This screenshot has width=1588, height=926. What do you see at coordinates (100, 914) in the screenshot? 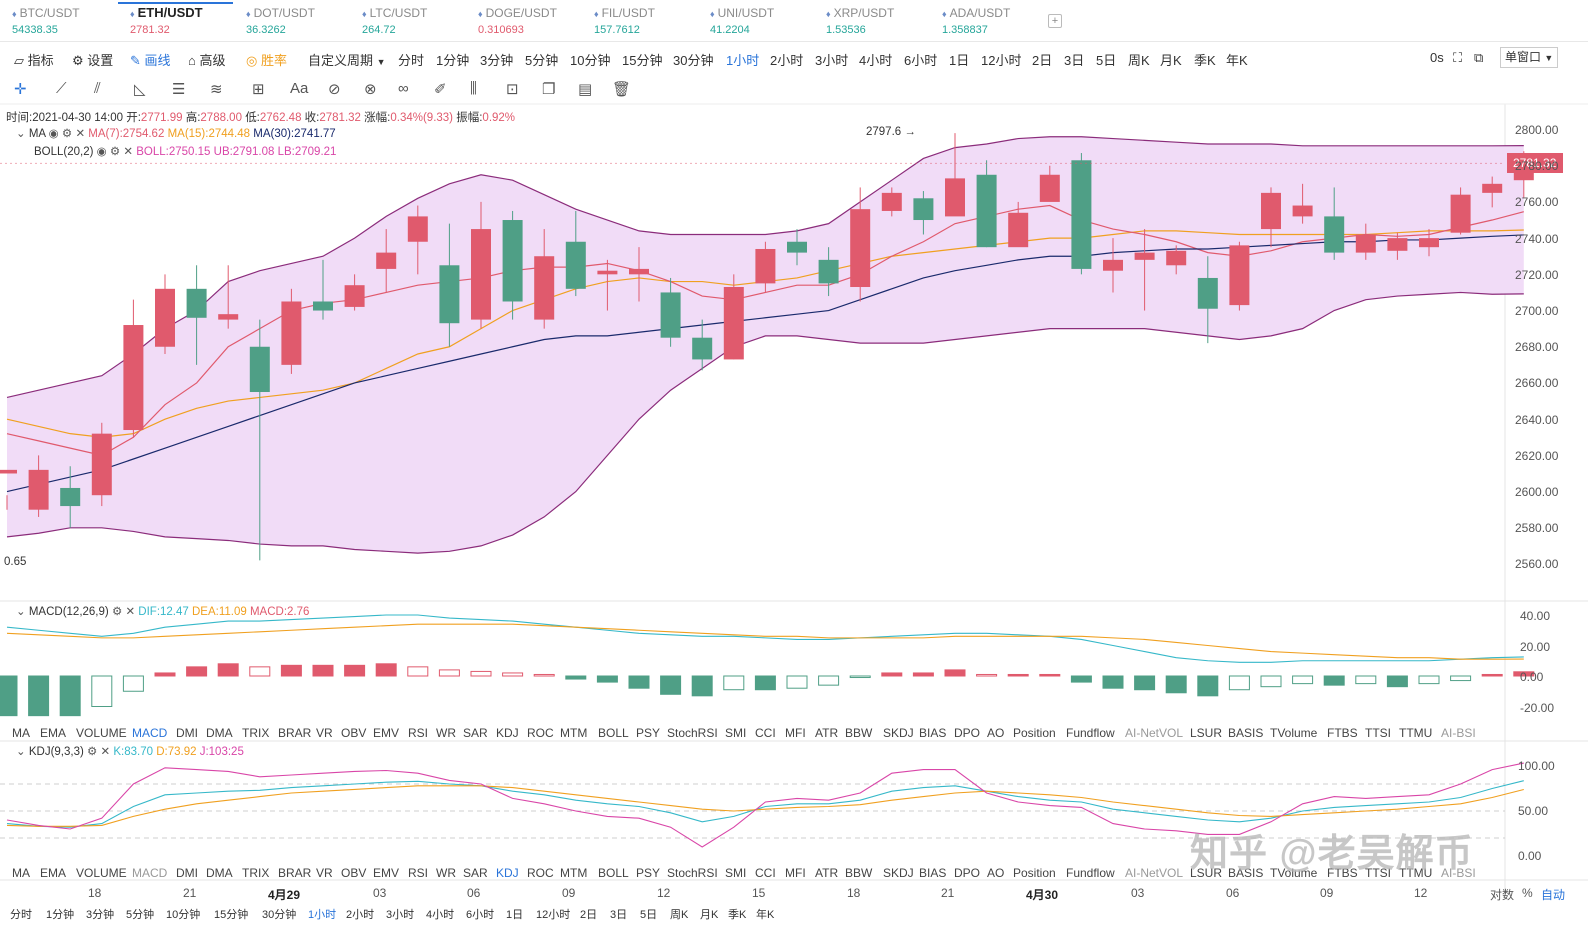
I see `bottom-period-option: 3分钟` at bounding box center [100, 914].